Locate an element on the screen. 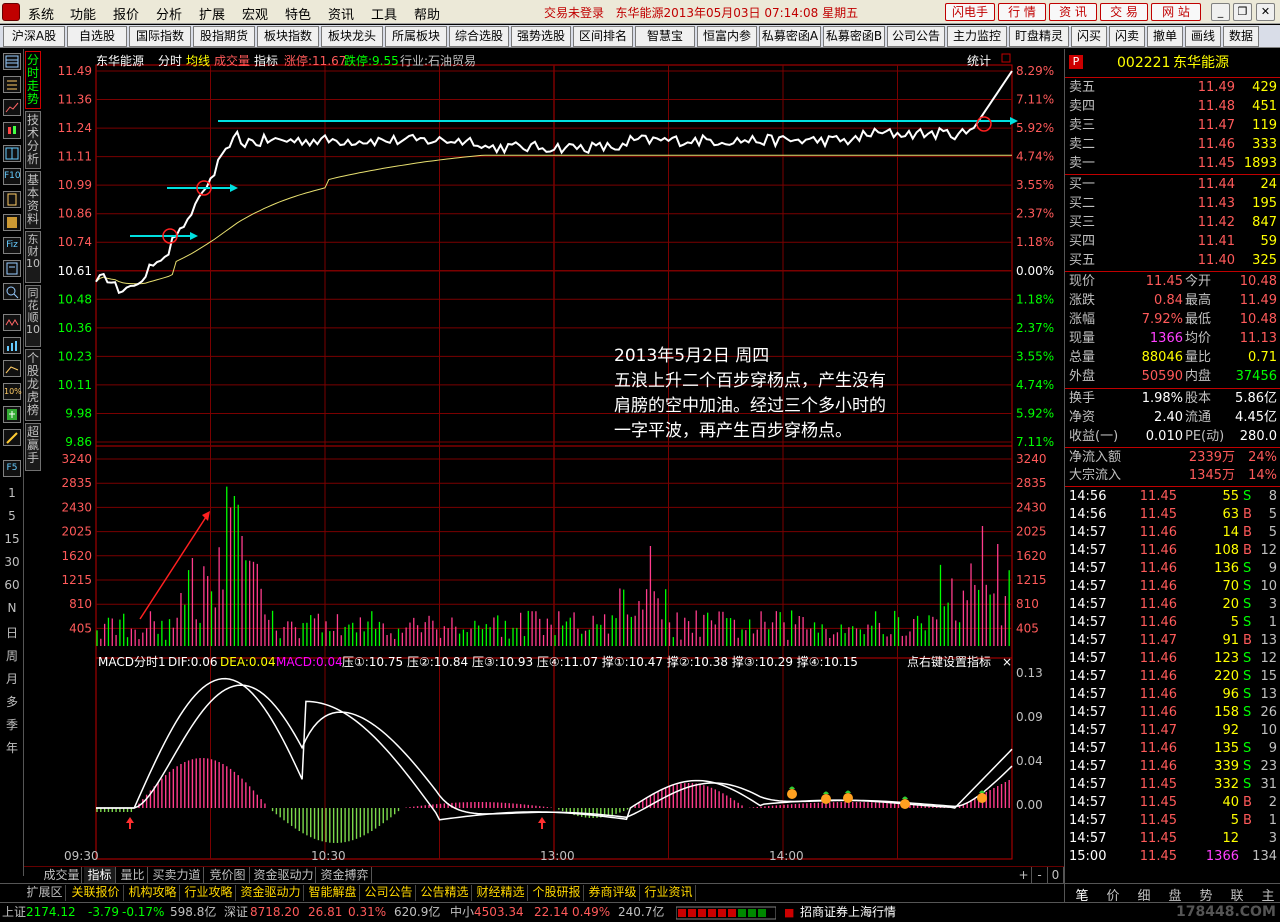  stat2-row: 收益(一) 0.010 PE(动) 280.0 is located at coordinates (1172, 437).